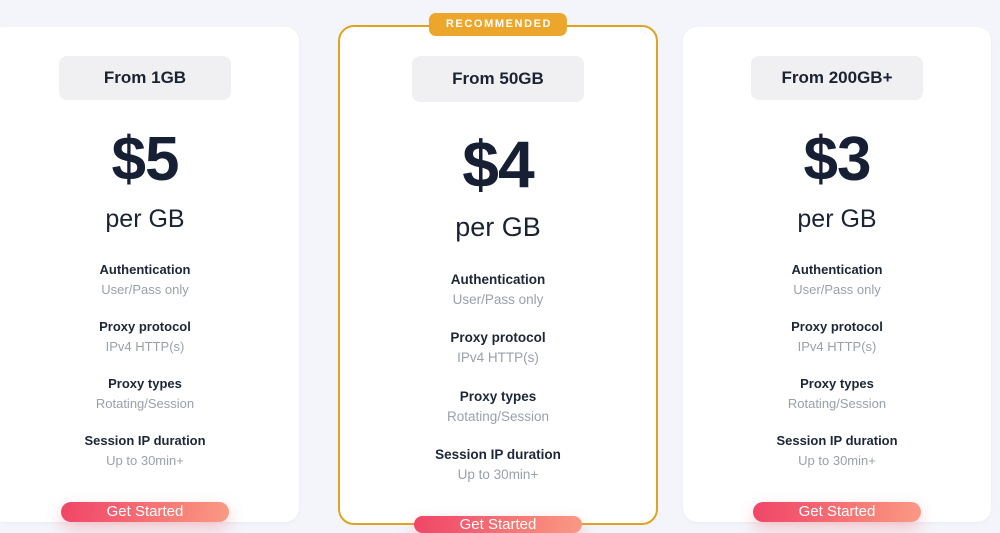 Image resolution: width=1000 pixels, height=533 pixels. What do you see at coordinates (498, 79) in the screenshot?
I see `tier-badge: From 50GB` at bounding box center [498, 79].